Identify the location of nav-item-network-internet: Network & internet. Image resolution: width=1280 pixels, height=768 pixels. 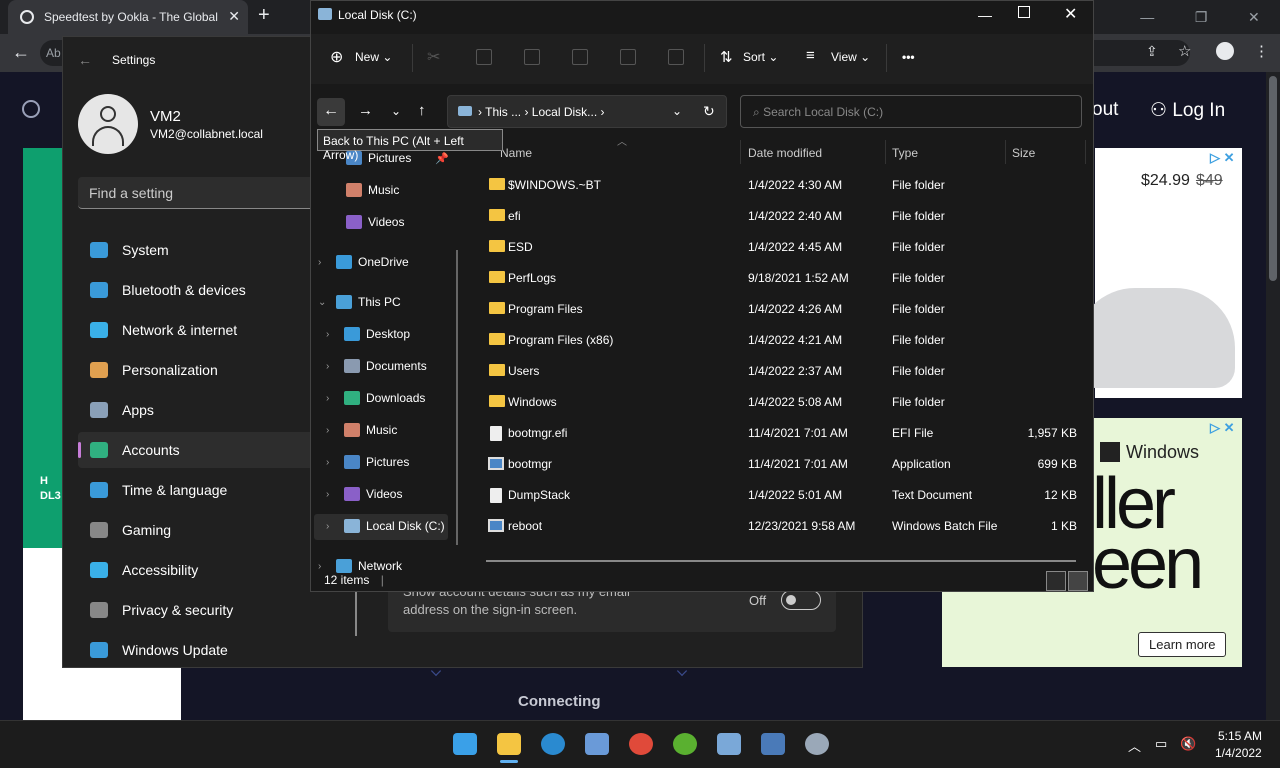
(198, 330).